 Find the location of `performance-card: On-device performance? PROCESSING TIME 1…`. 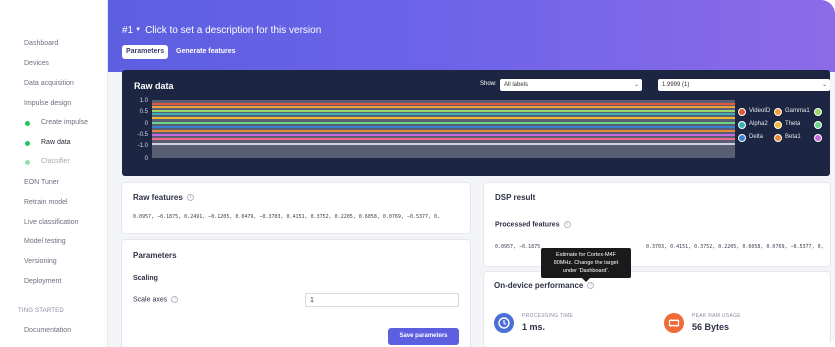

performance-card: On-device performance? PROCESSING TIME 1… is located at coordinates (657, 309).